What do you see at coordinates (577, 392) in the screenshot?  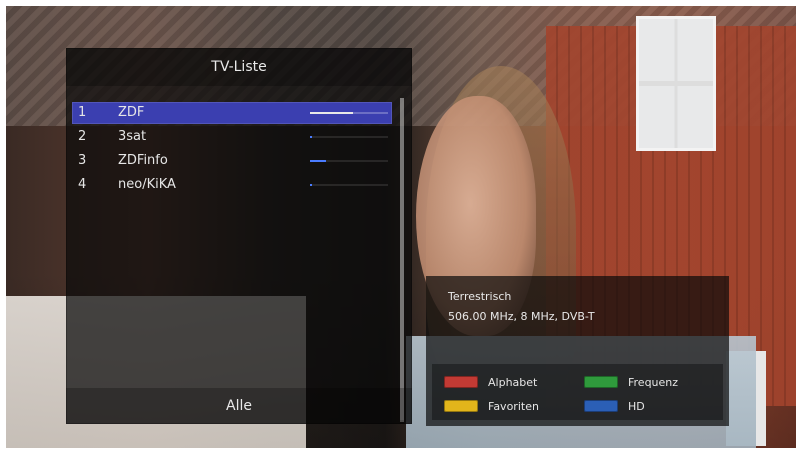 I see `color-key-legend: Alphabet Frequenz Favoriten HD` at bounding box center [577, 392].